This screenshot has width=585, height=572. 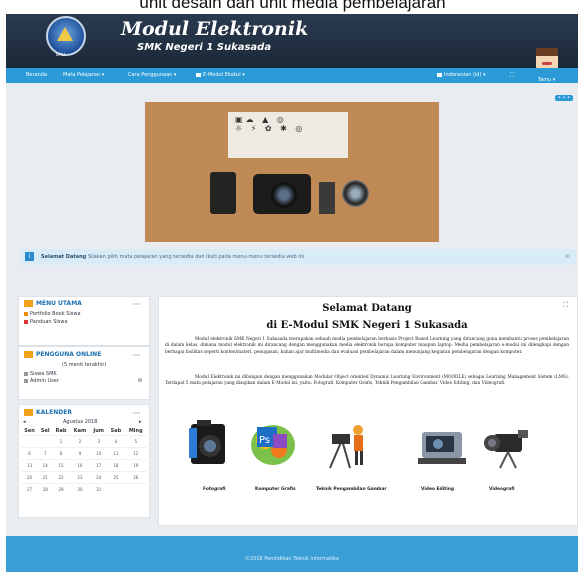 I want to click on calendar-day: 6, so click(x=30, y=453).